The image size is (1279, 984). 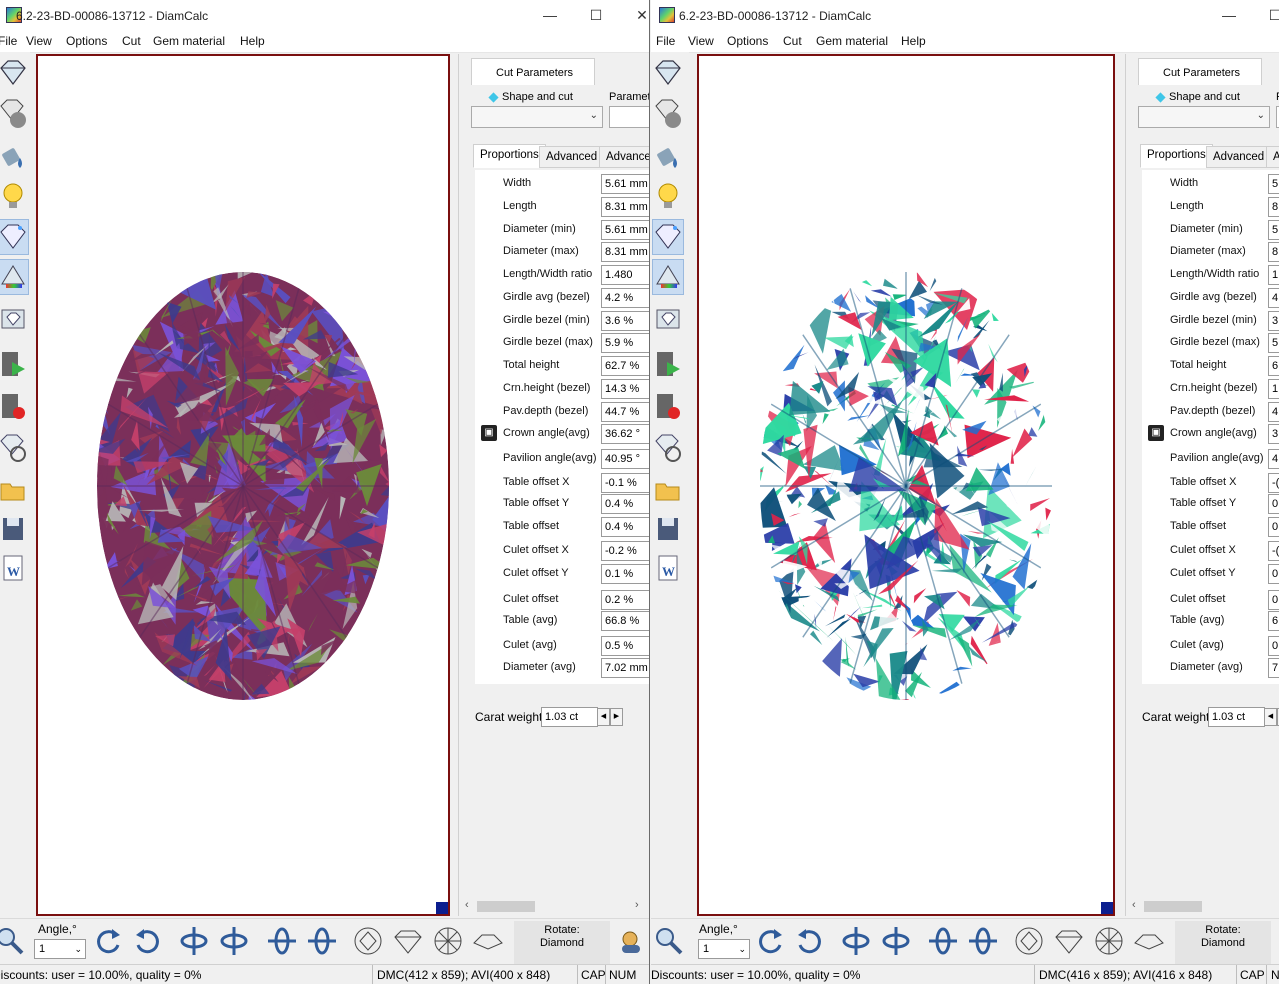 What do you see at coordinates (1273, 275) in the screenshot?
I see `property-value-field: 1.` at bounding box center [1273, 275].